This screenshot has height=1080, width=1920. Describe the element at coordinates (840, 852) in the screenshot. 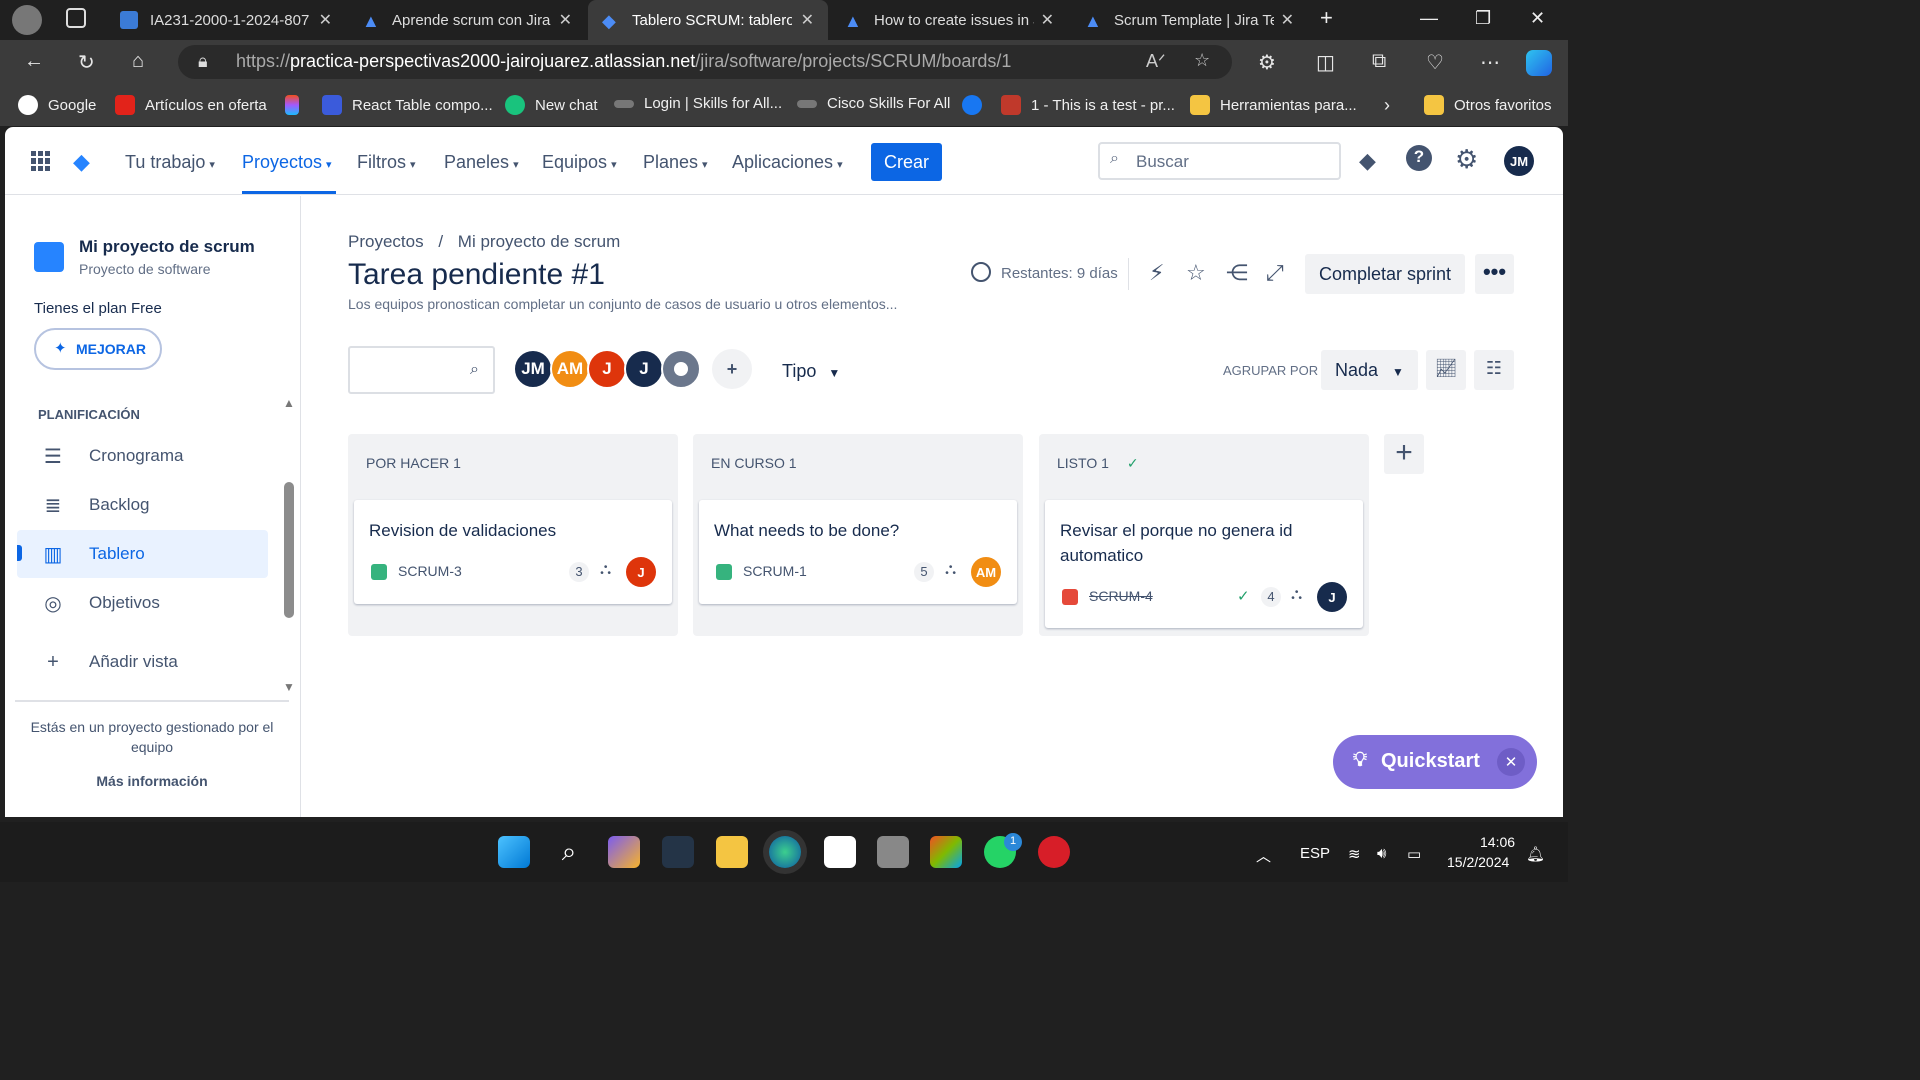

I see `store-icon` at that location.